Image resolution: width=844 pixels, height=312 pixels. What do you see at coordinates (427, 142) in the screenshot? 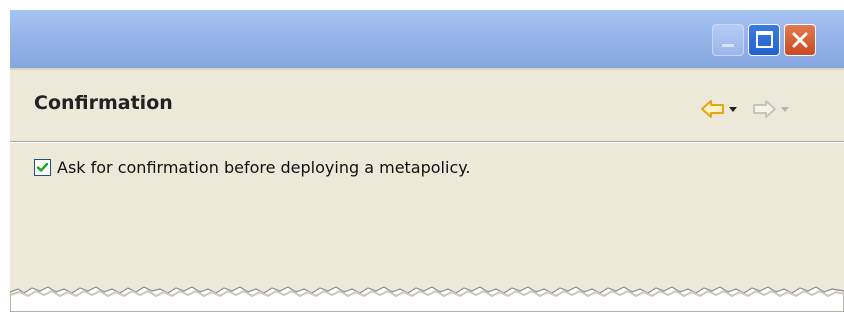
I see `header-divider-highlight` at bounding box center [427, 142].